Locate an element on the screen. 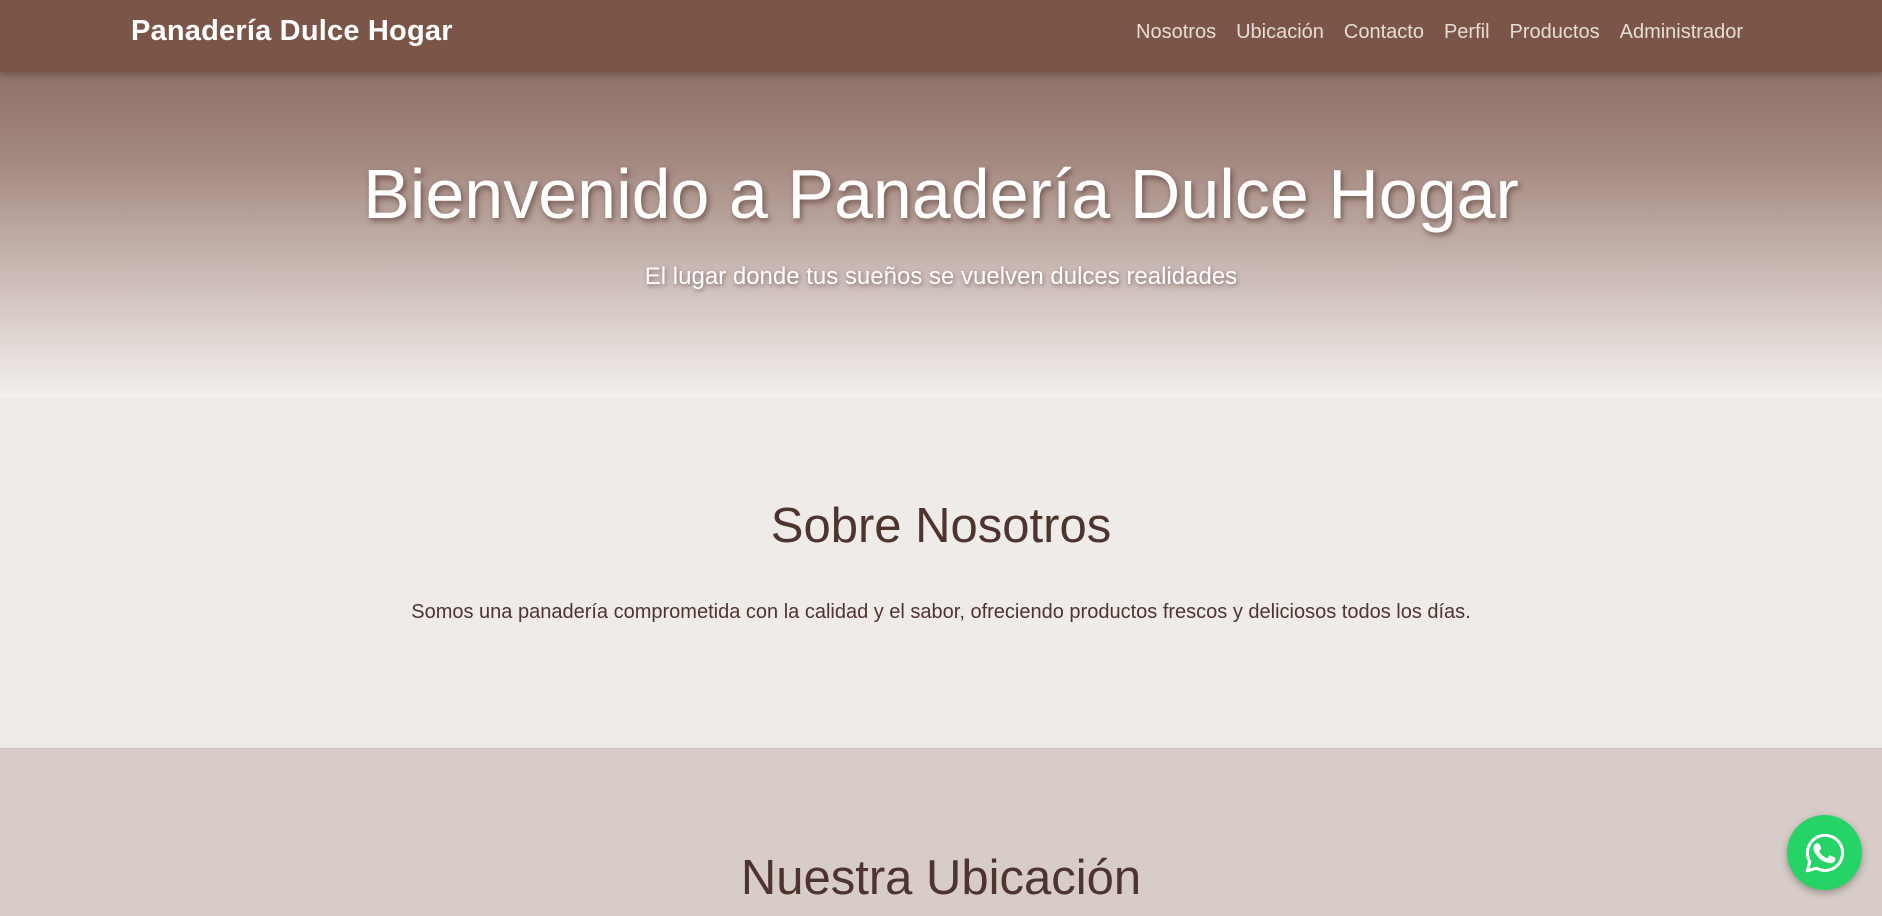  nav-link-contacto: Contacto is located at coordinates (1384, 32).